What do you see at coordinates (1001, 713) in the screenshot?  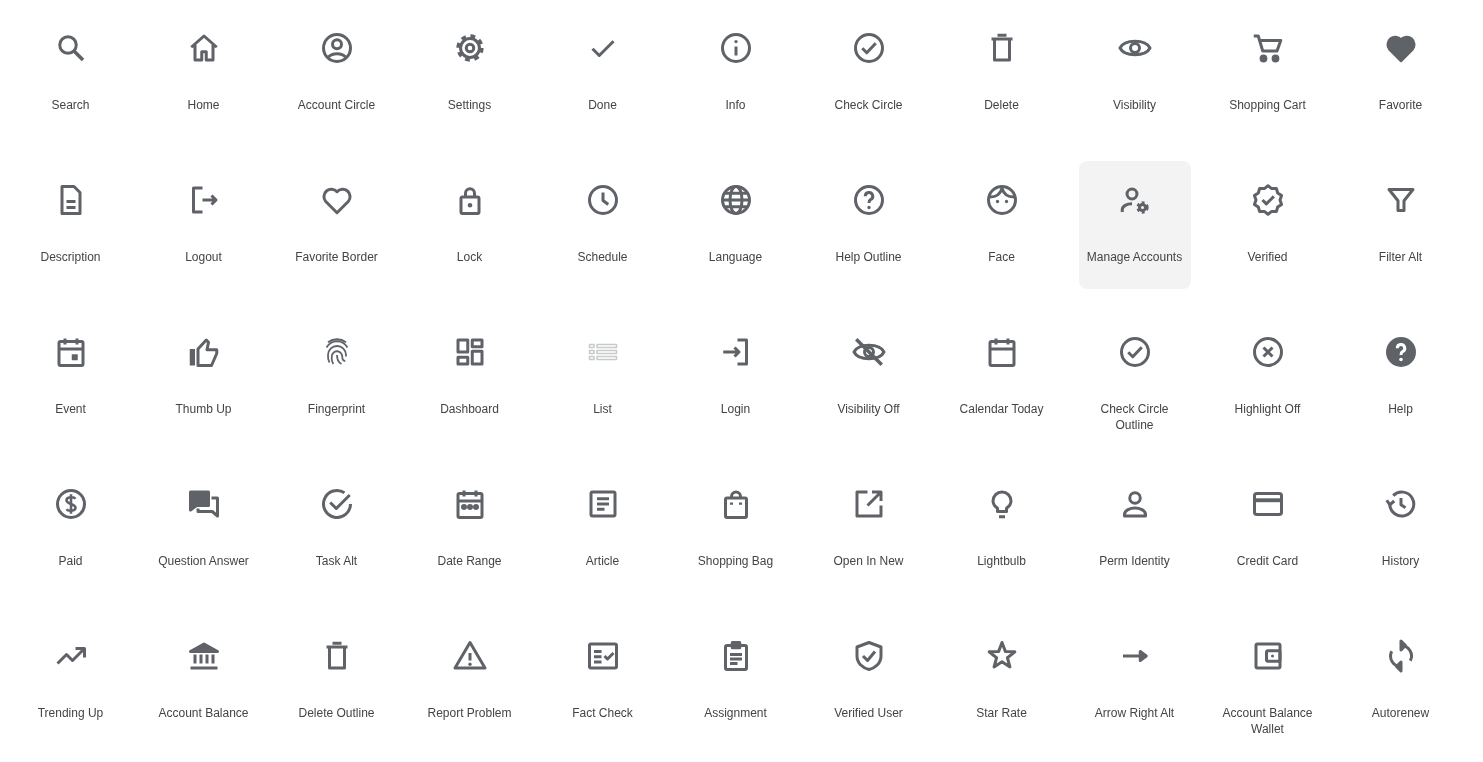 I see `icon-label: Star Rate` at bounding box center [1001, 713].